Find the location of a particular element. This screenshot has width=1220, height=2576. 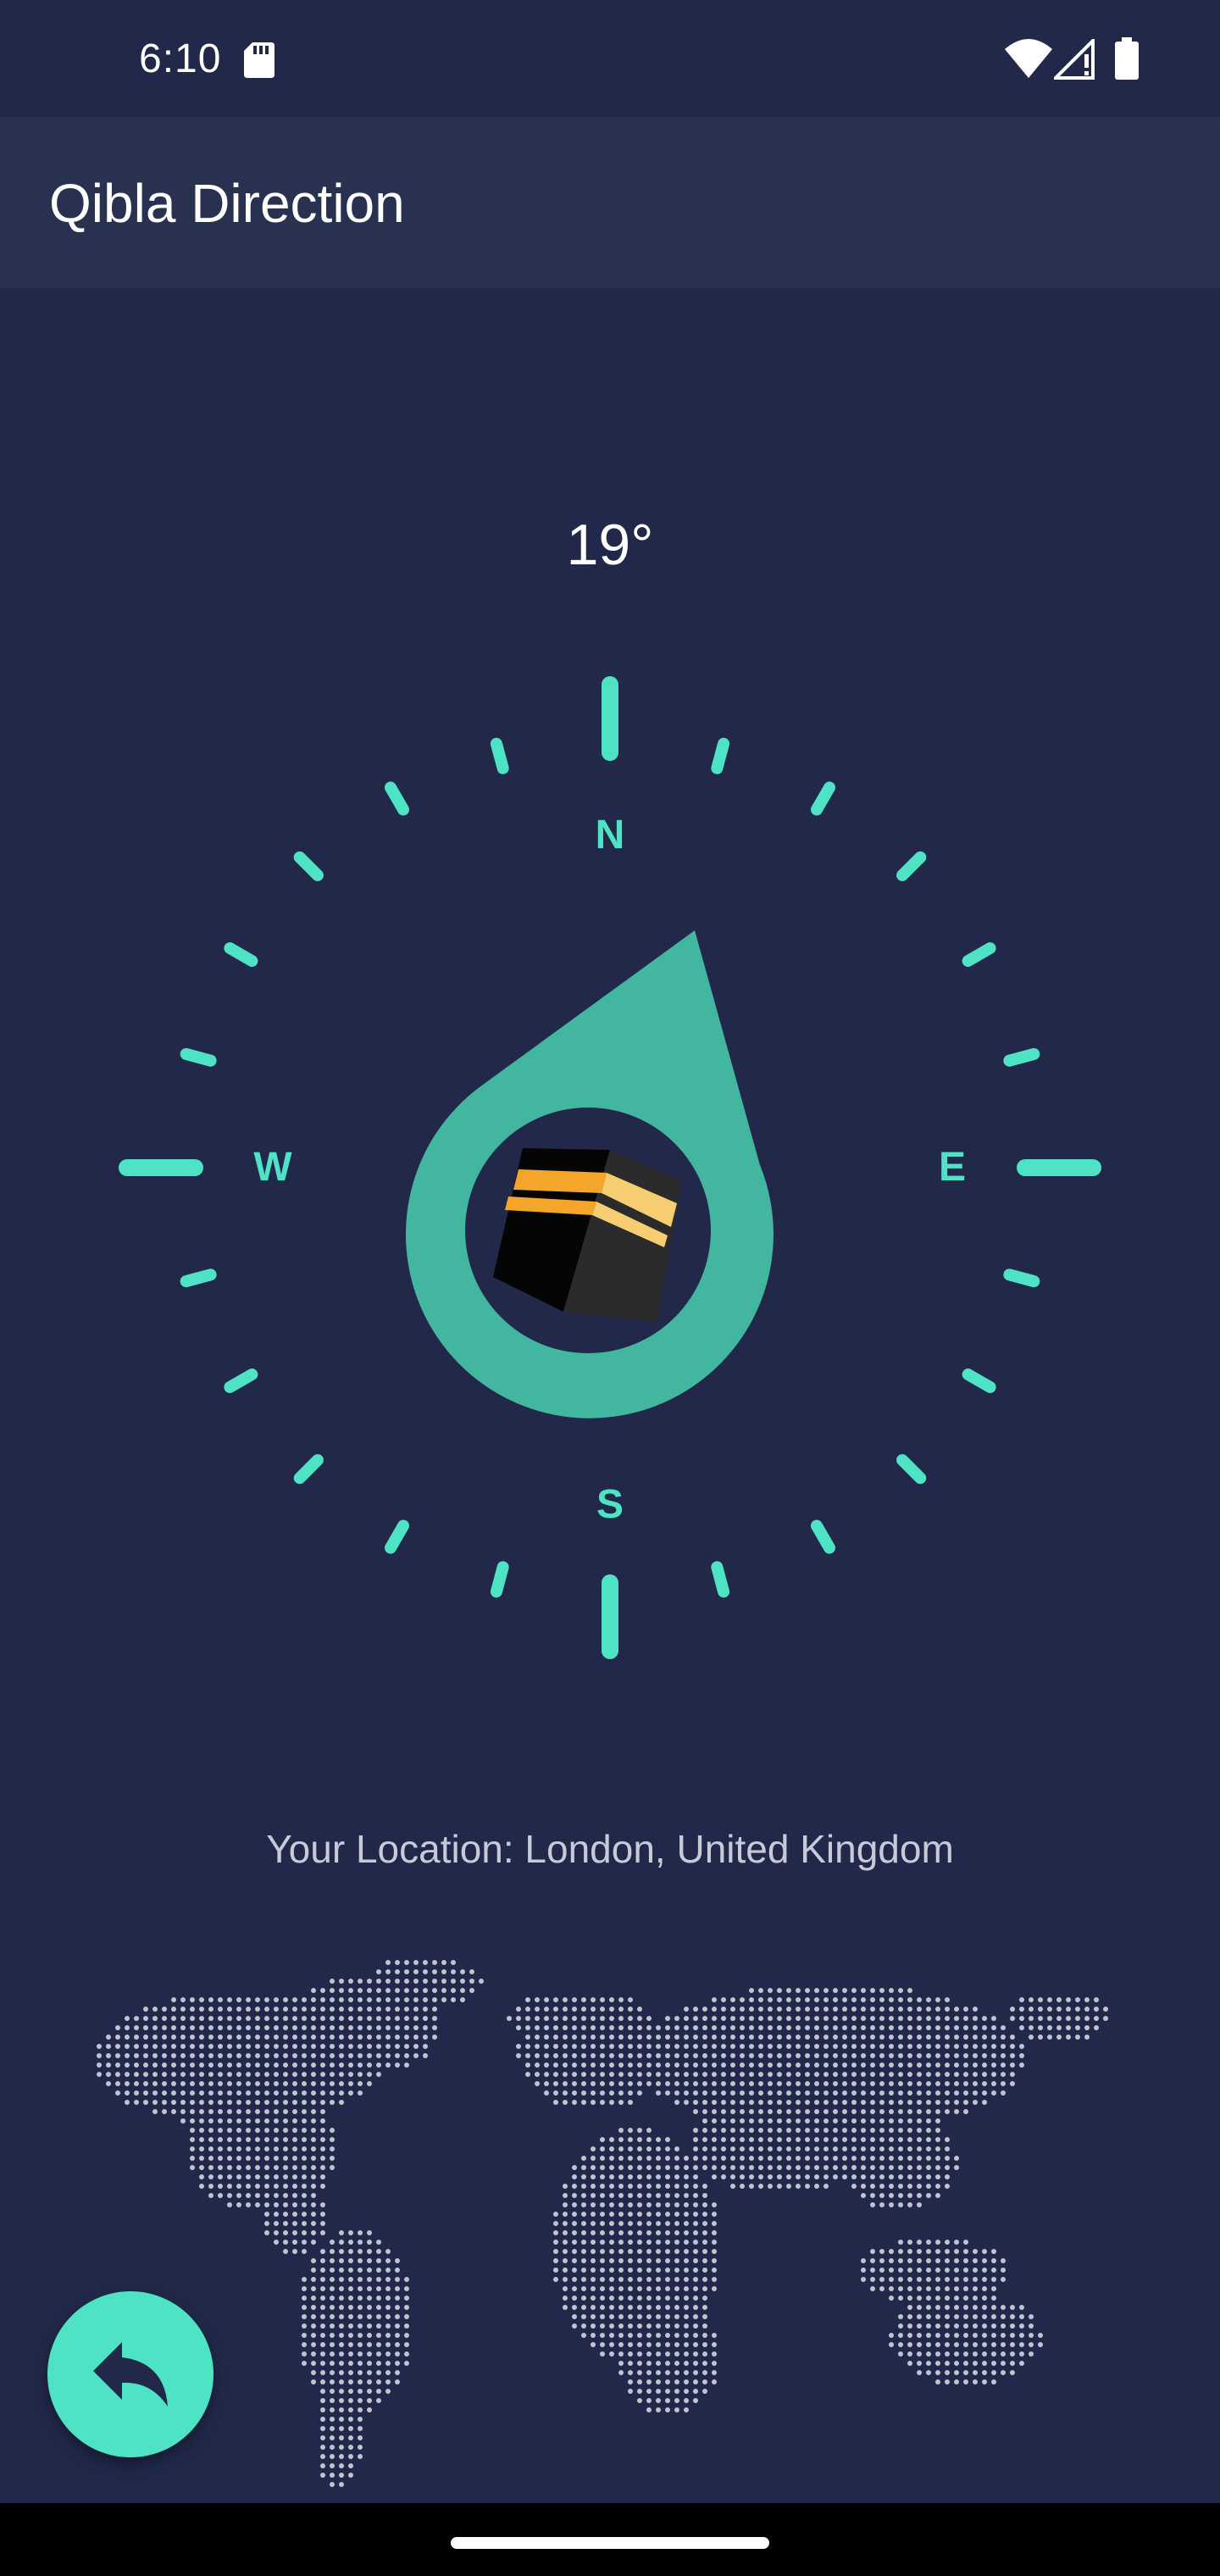

app-bar: Qibla Direction is located at coordinates (610, 202).